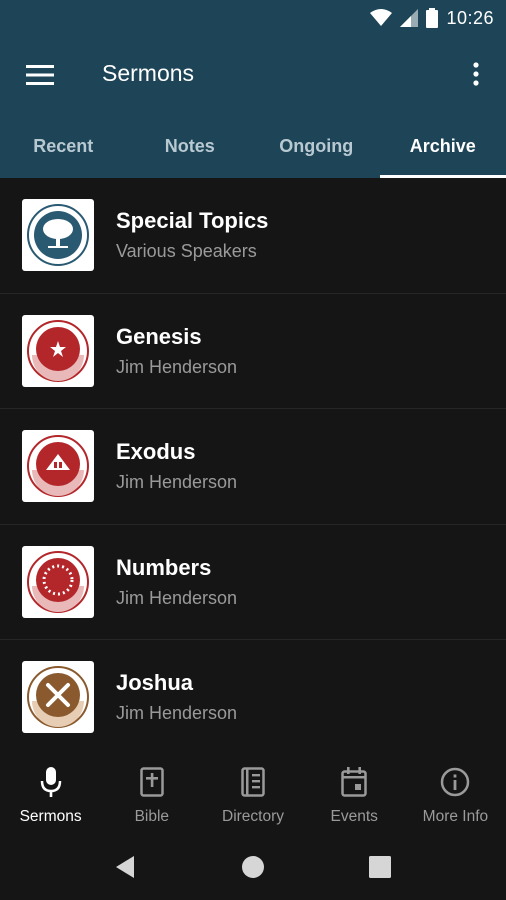 The width and height of the screenshot is (506, 900). I want to click on hamburger-menu-icon, so click(40, 75).